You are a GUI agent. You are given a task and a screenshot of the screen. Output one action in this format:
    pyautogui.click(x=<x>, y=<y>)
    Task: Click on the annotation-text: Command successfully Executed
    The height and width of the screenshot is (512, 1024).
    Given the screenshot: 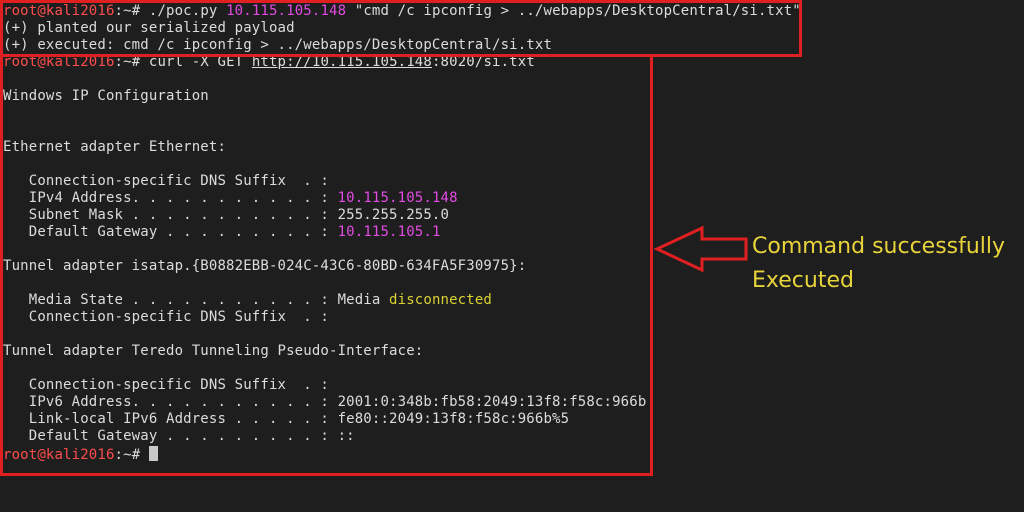 What is the action you would take?
    pyautogui.click(x=878, y=264)
    